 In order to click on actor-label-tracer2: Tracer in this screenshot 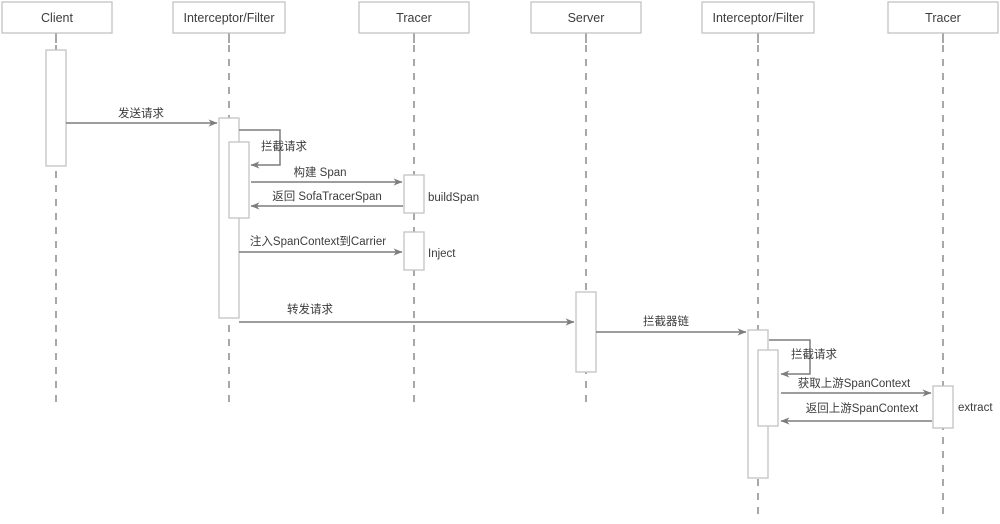, I will do `click(943, 18)`.